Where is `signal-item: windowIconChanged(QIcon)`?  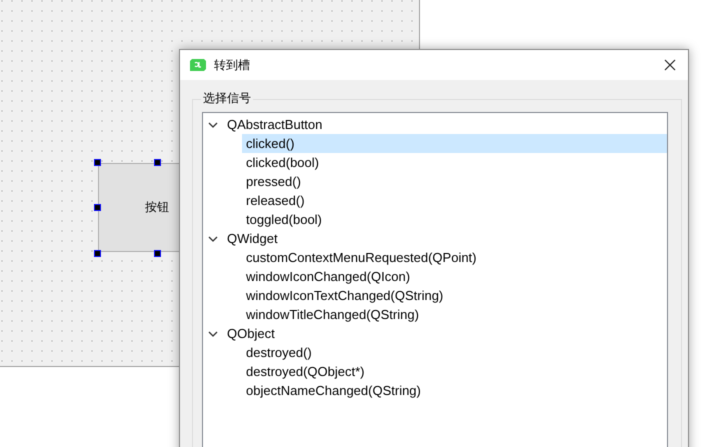 signal-item: windowIconChanged(QIcon) is located at coordinates (454, 276).